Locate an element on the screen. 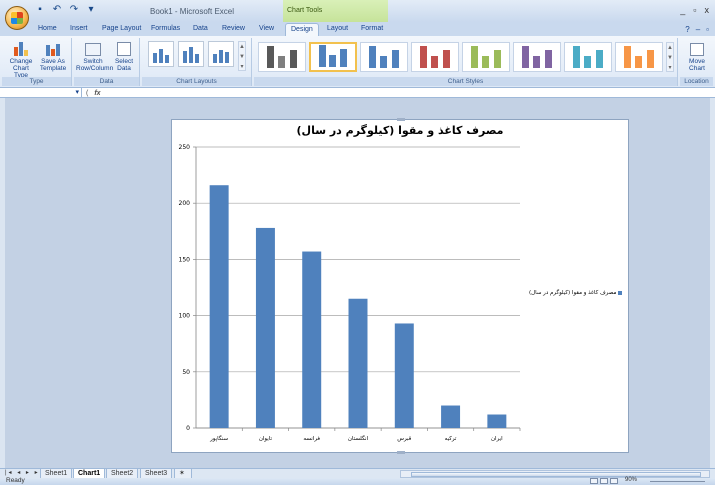 Image resolution: width=715 pixels, height=485 pixels. switch-row-column-button: Switch Row/Column is located at coordinates (94, 56).